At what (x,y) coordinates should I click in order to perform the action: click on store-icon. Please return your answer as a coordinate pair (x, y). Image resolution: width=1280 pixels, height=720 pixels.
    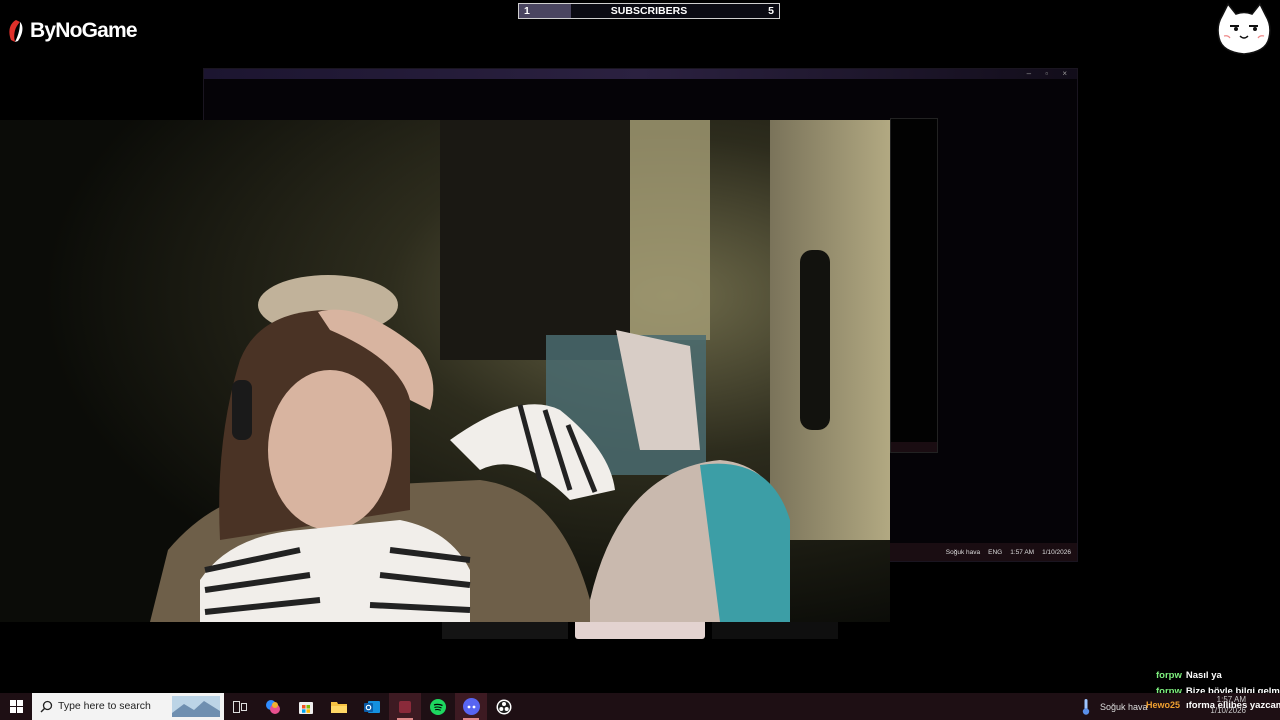
    Looking at the image, I should click on (306, 708).